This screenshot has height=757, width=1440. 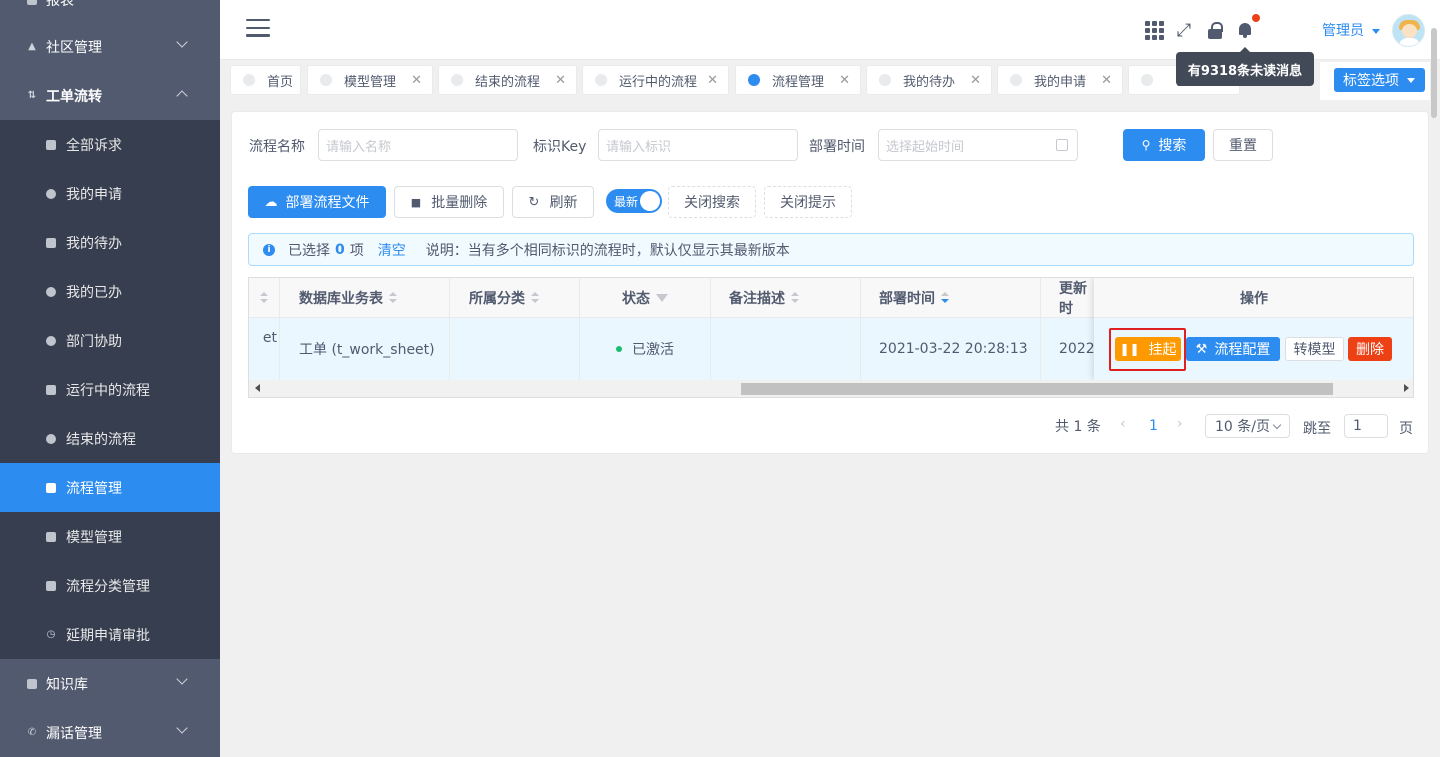 I want to click on sidebar-item-flow-management: 流程管理, so click(x=110, y=487).